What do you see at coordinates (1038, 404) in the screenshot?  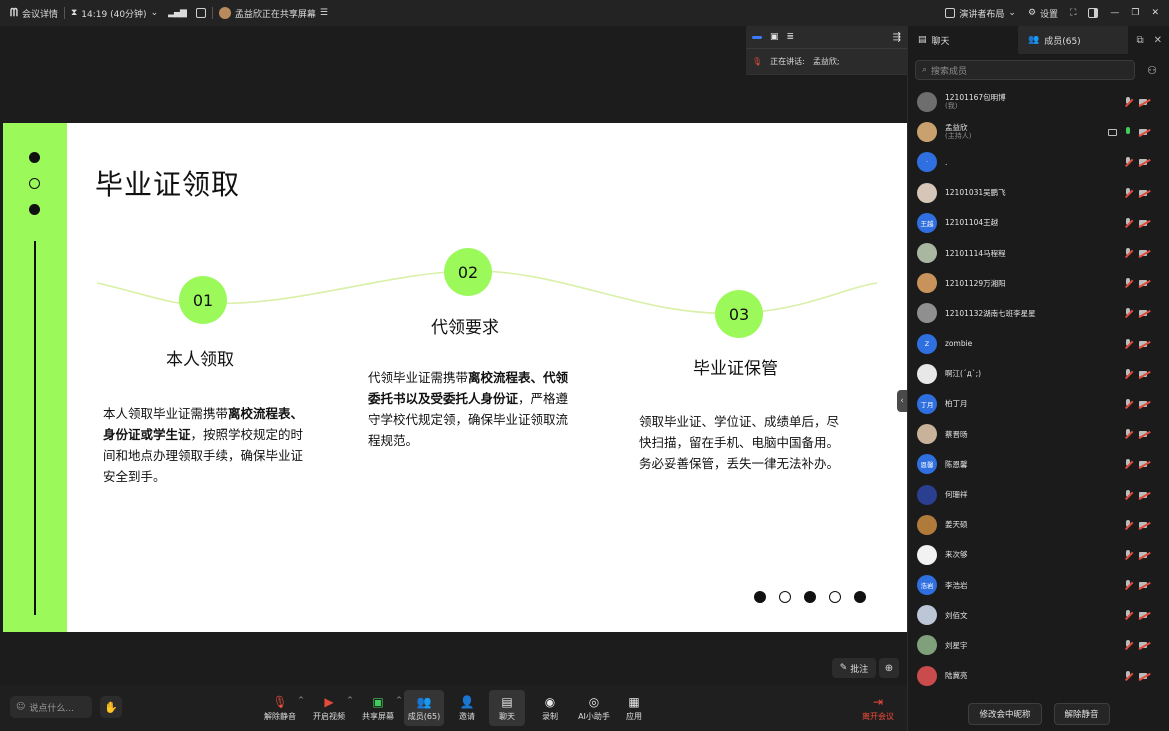 I see `member-row: 丁月 柏丁月` at bounding box center [1038, 404].